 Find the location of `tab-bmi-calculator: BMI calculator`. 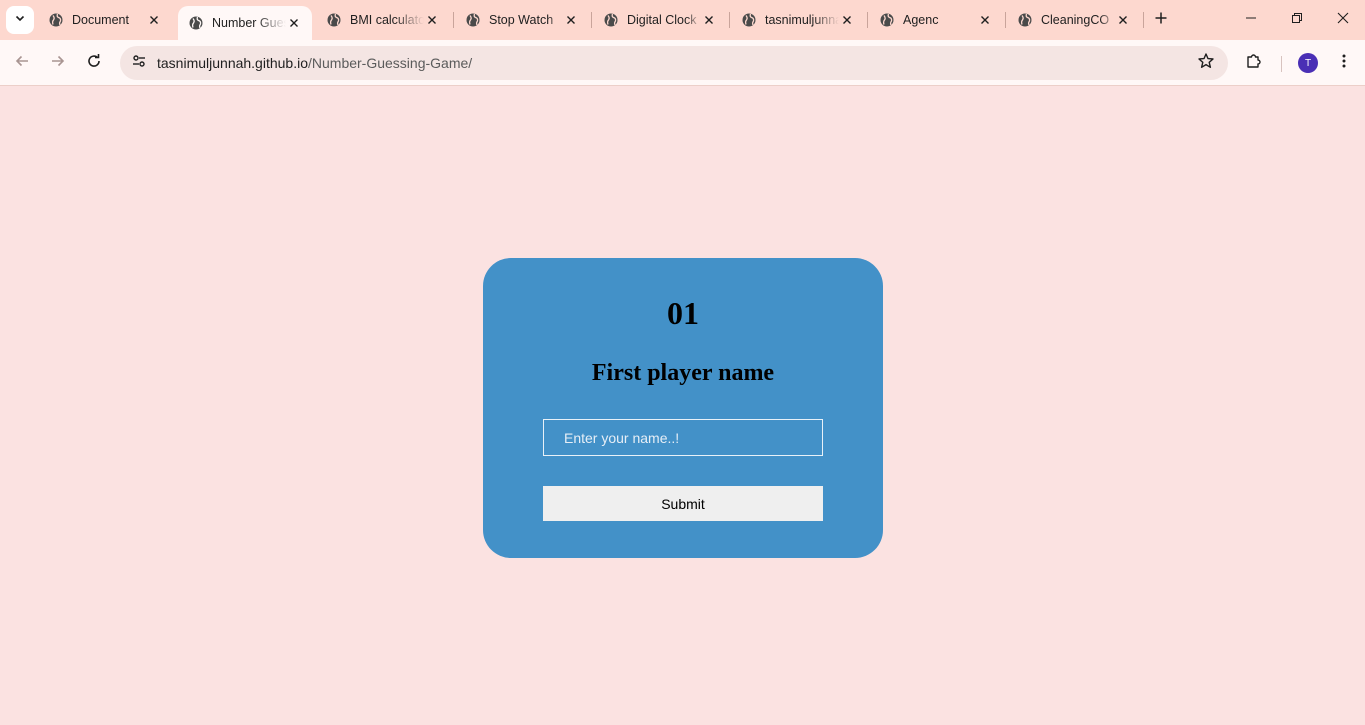

tab-bmi-calculator: BMI calculator is located at coordinates (383, 20).